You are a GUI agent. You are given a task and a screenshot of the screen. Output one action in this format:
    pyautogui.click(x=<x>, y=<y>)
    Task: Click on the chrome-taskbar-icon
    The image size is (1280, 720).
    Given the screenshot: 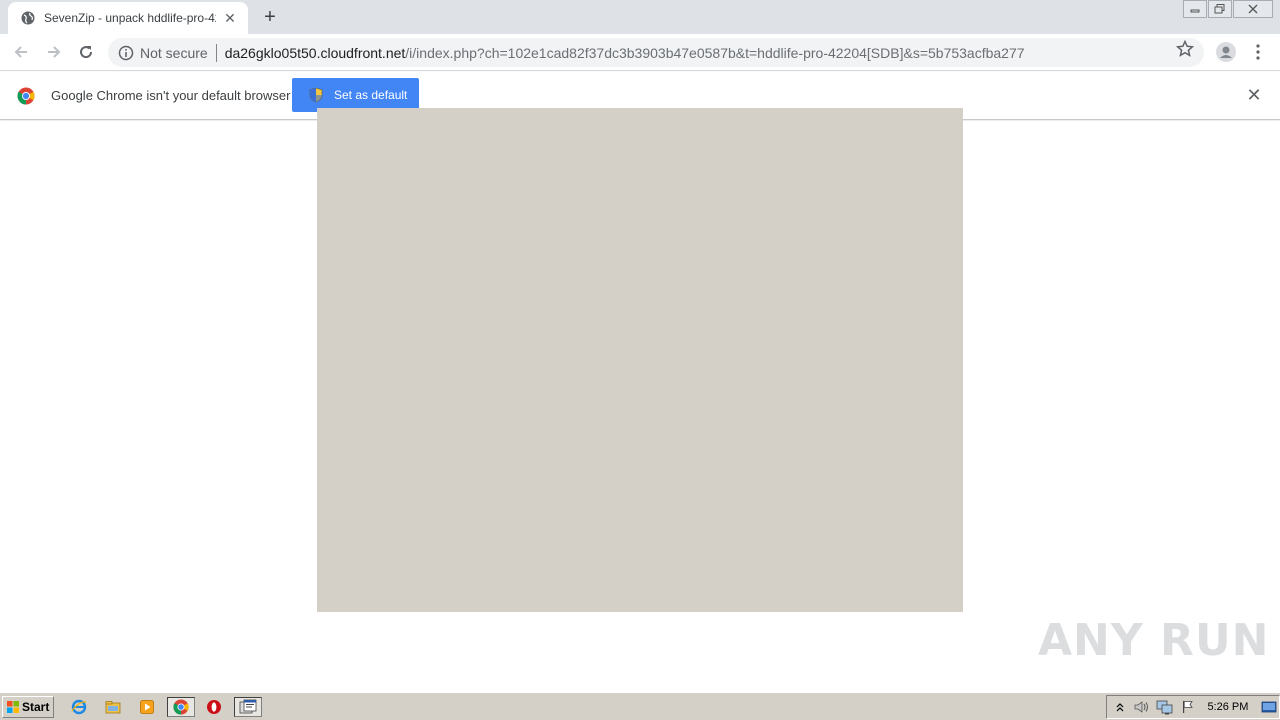 What is the action you would take?
    pyautogui.click(x=181, y=707)
    